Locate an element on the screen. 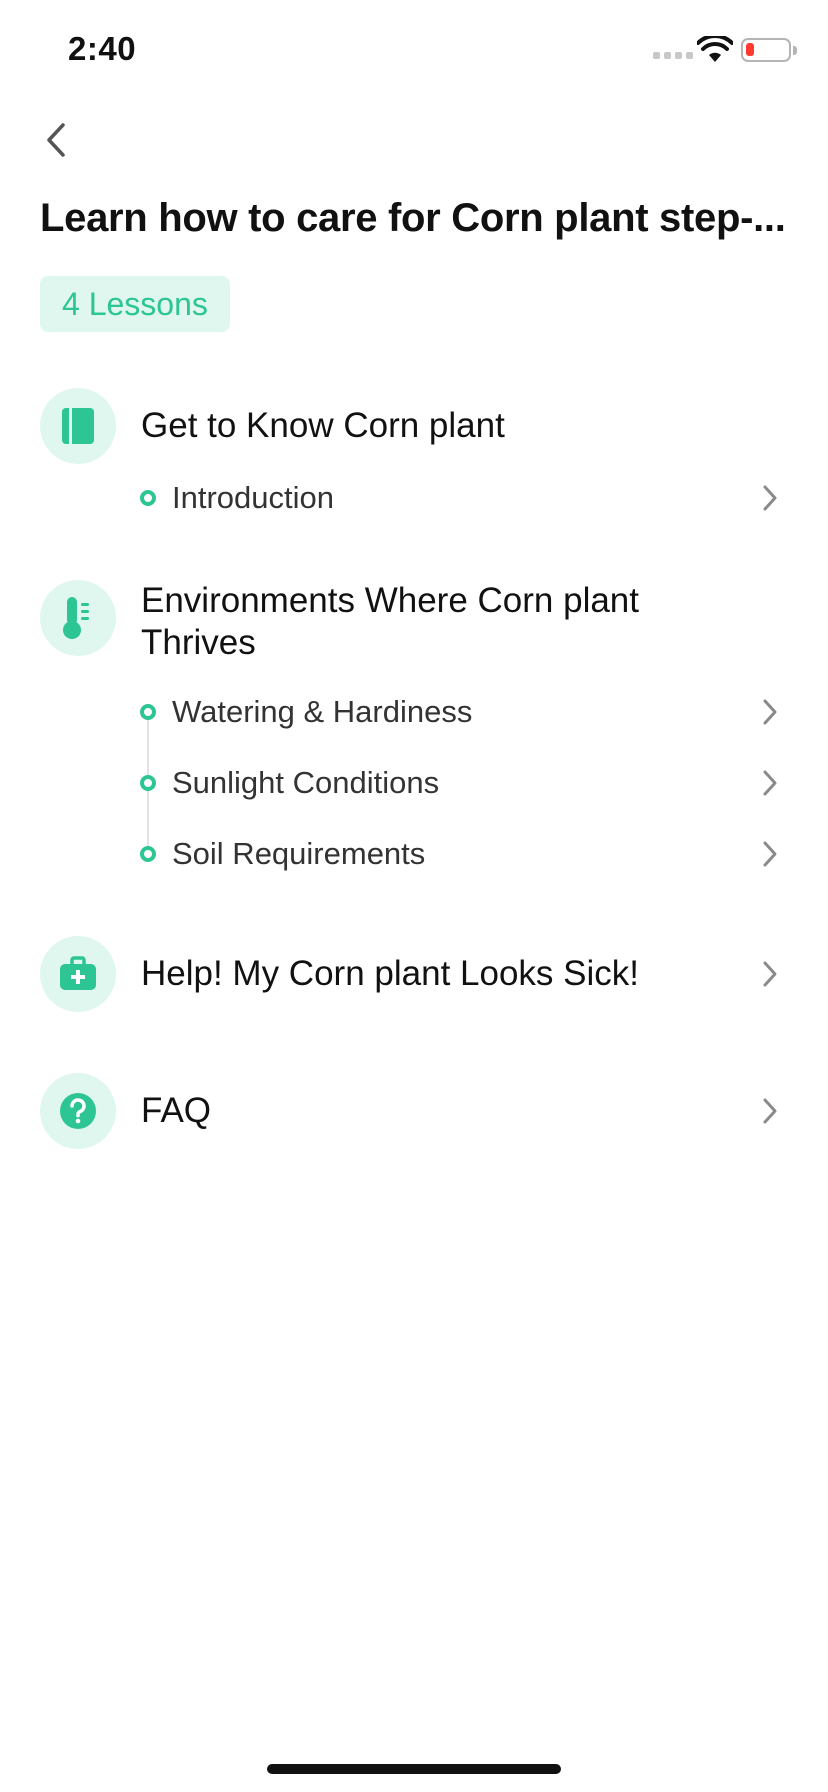  back-button is located at coordinates (56, 140).